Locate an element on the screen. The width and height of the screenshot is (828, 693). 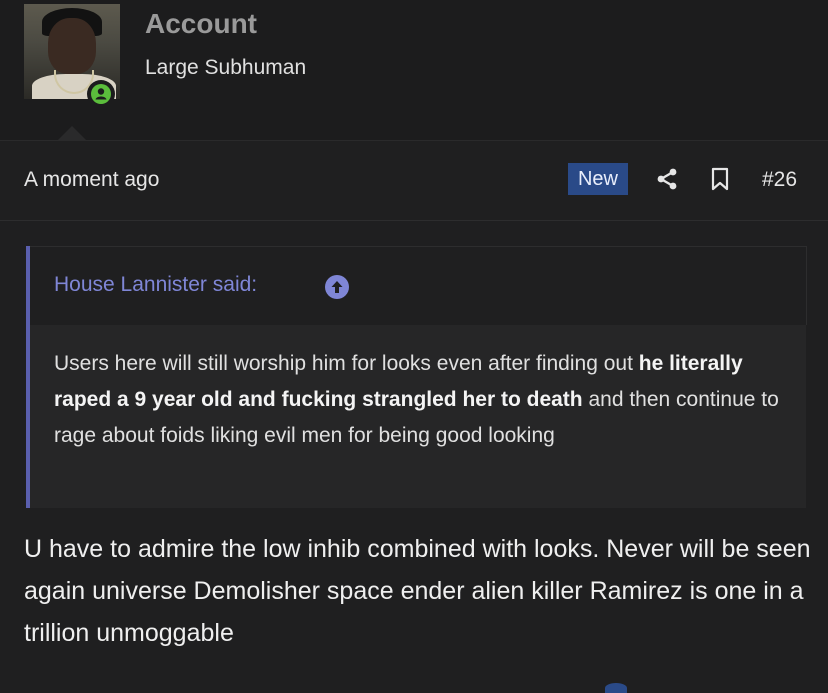
arrow-up-icon is located at coordinates (337, 287).